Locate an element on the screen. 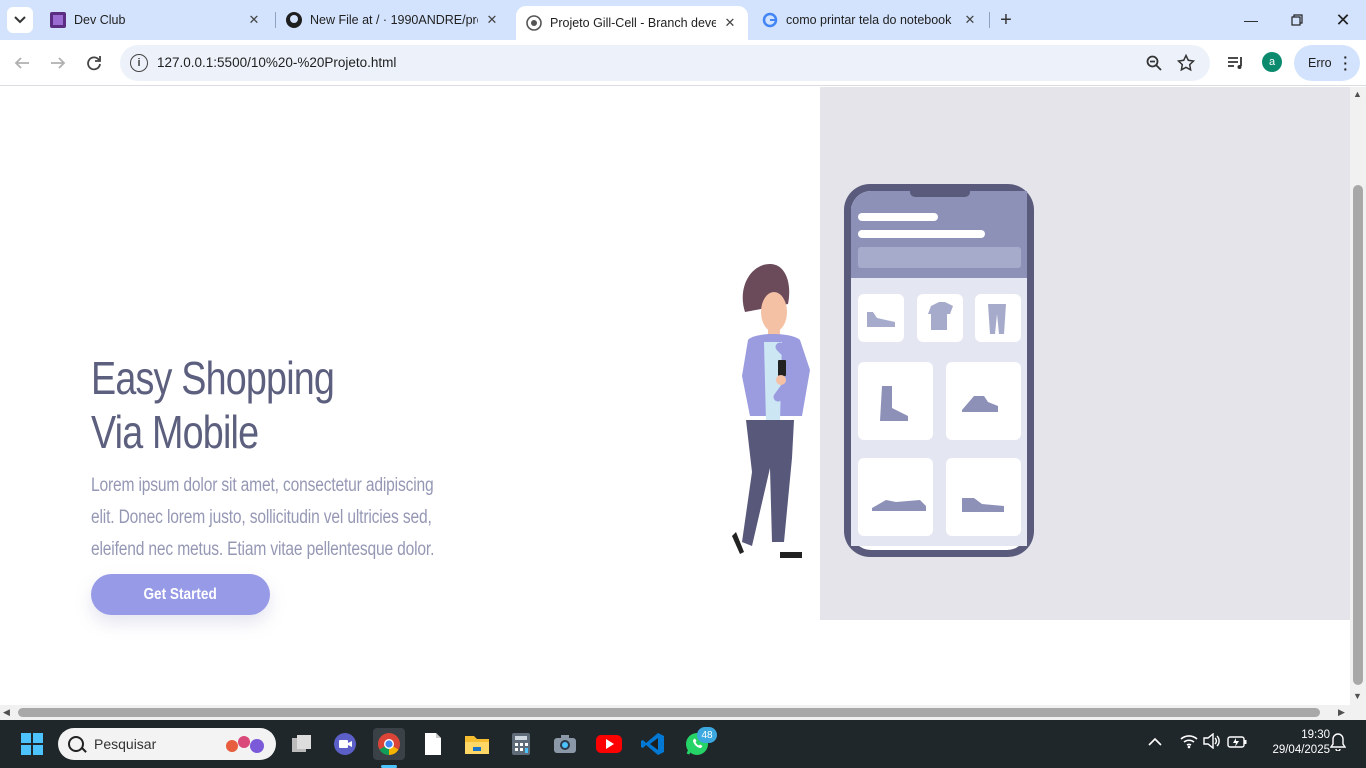 The height and width of the screenshot is (768, 1366). reload-icon is located at coordinates (94, 63).